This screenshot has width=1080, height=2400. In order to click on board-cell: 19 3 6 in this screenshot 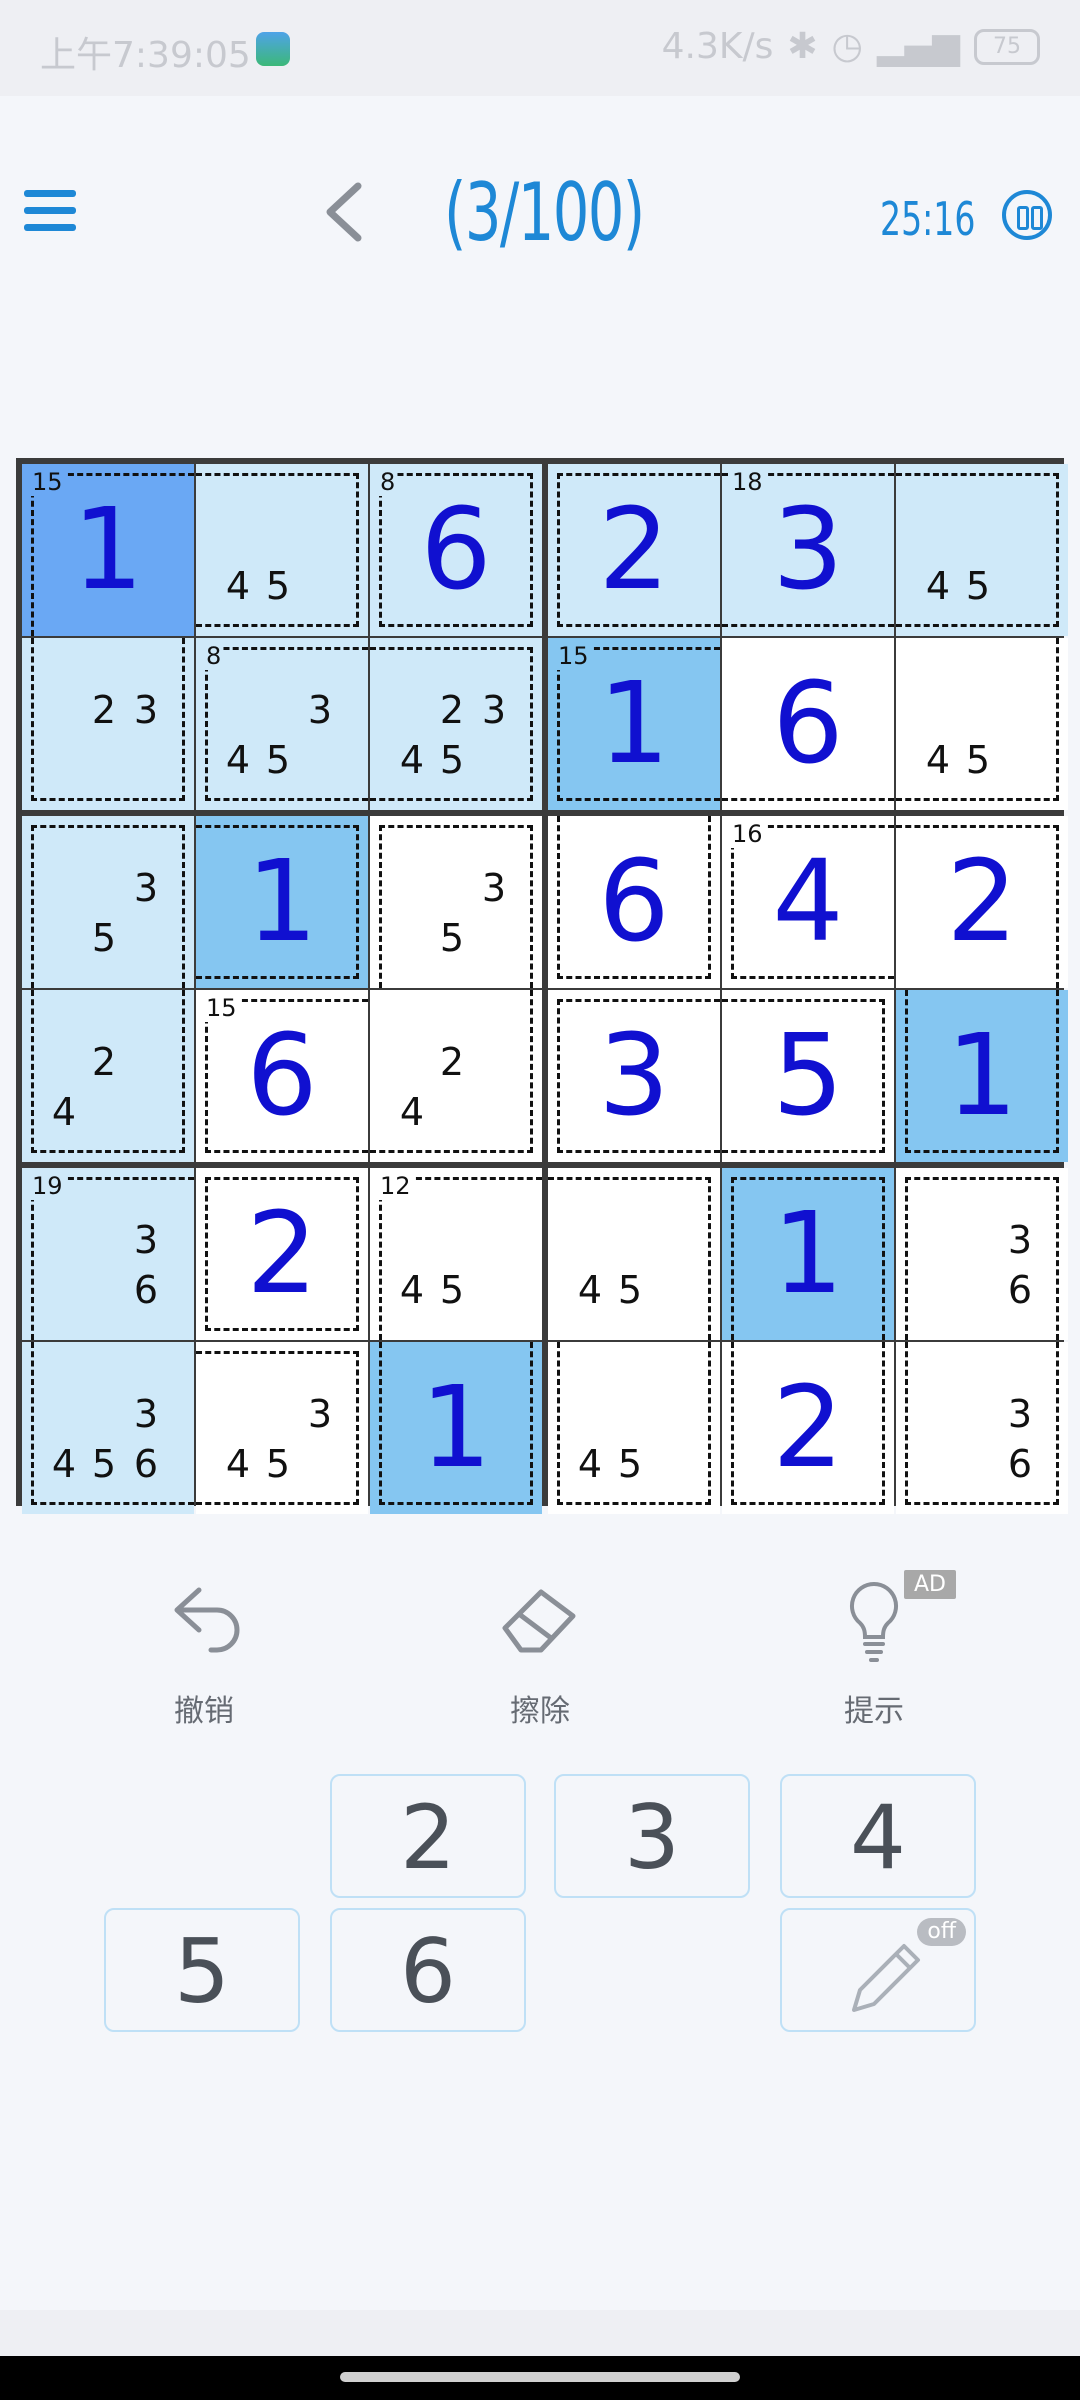, I will do `click(108, 1254)`.